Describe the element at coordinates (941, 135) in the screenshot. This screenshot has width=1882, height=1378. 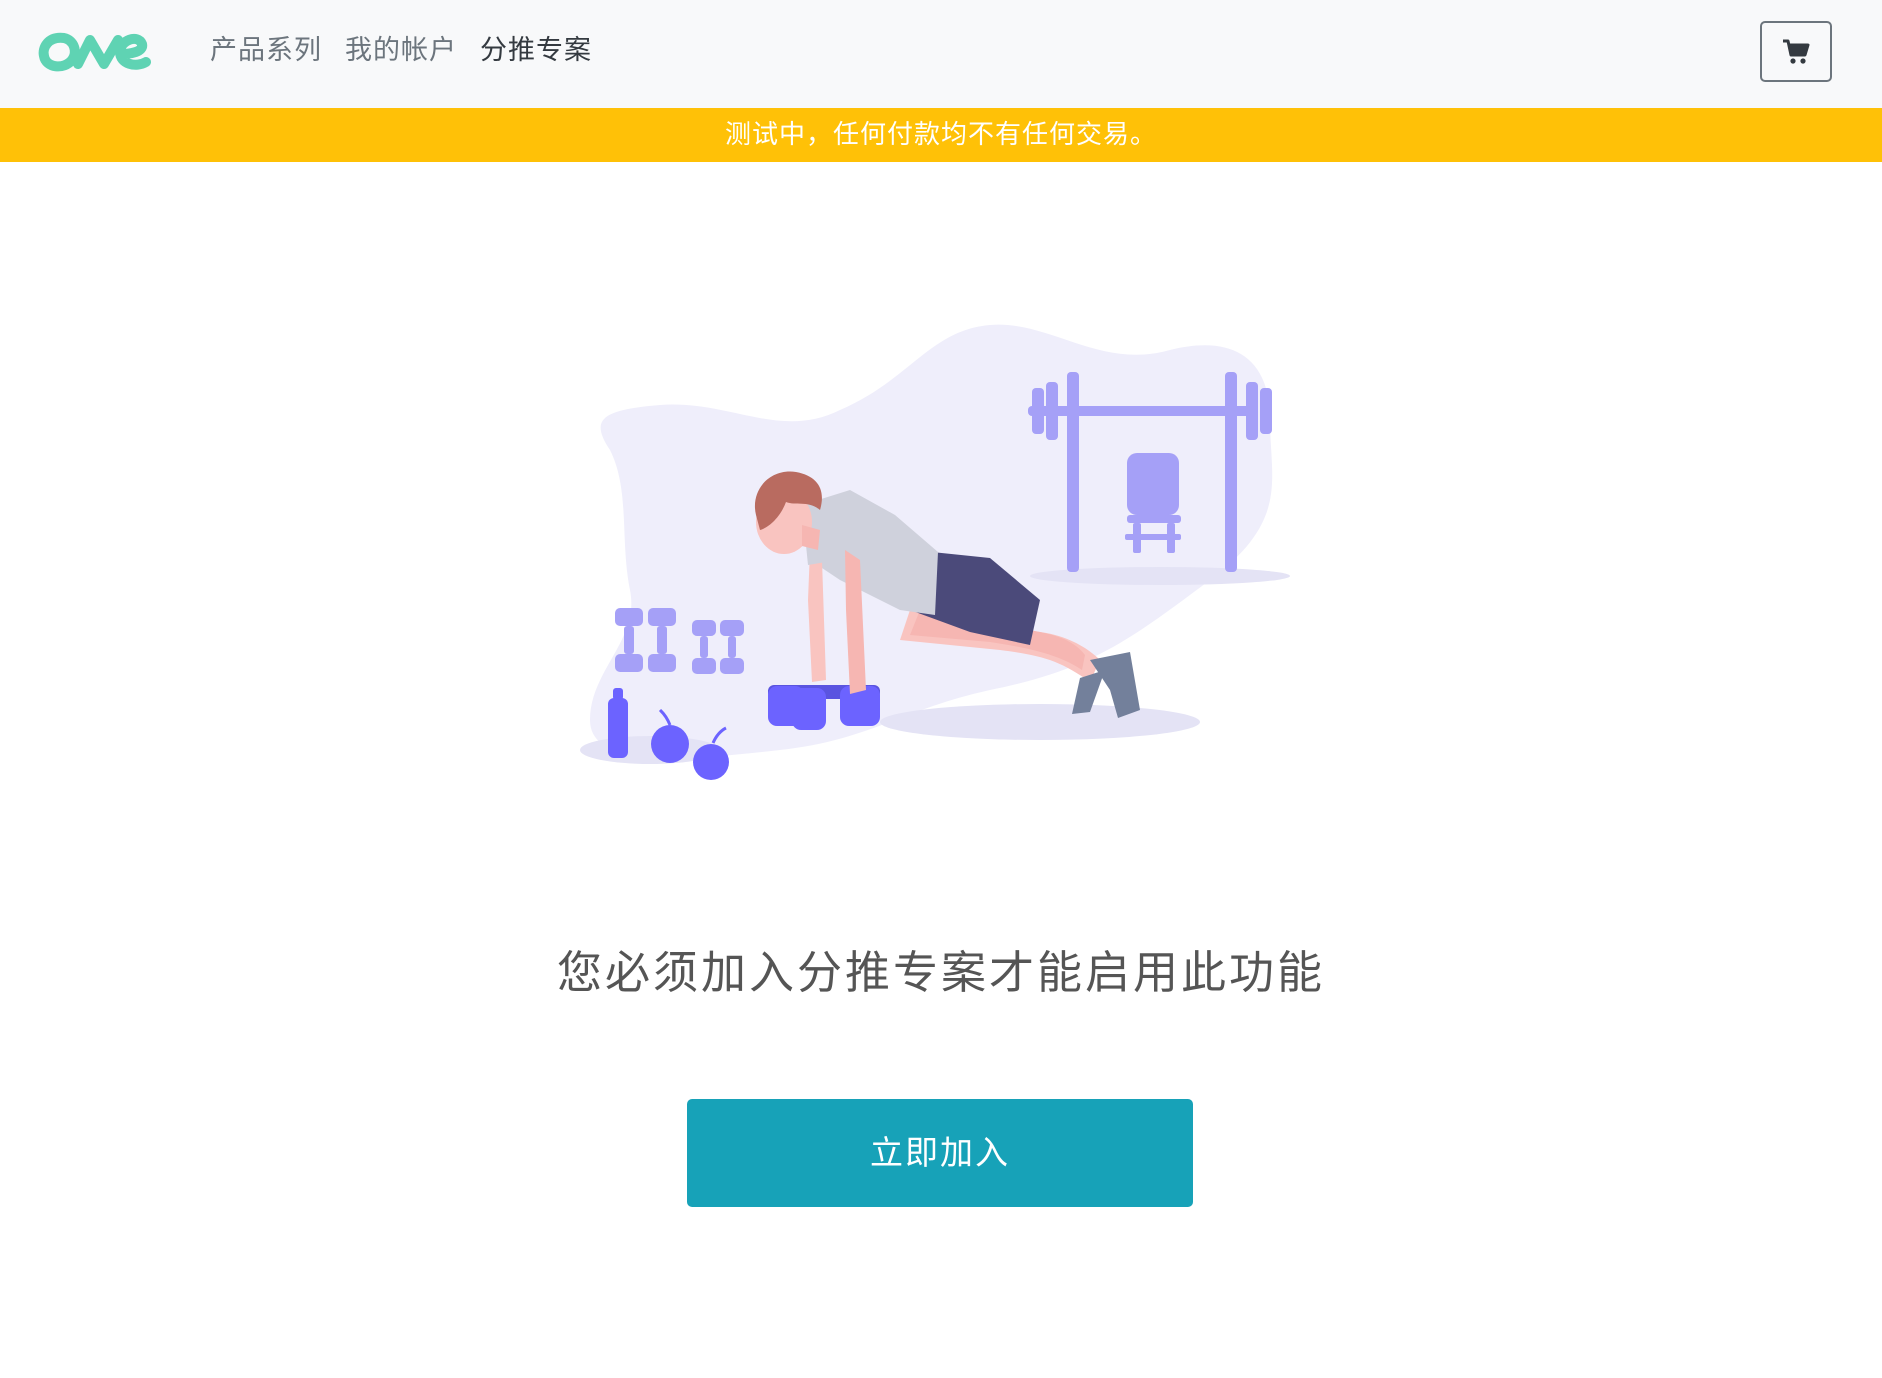
I see `test-mode-notice: 测试中，任何付款均不有任何交易。` at that location.